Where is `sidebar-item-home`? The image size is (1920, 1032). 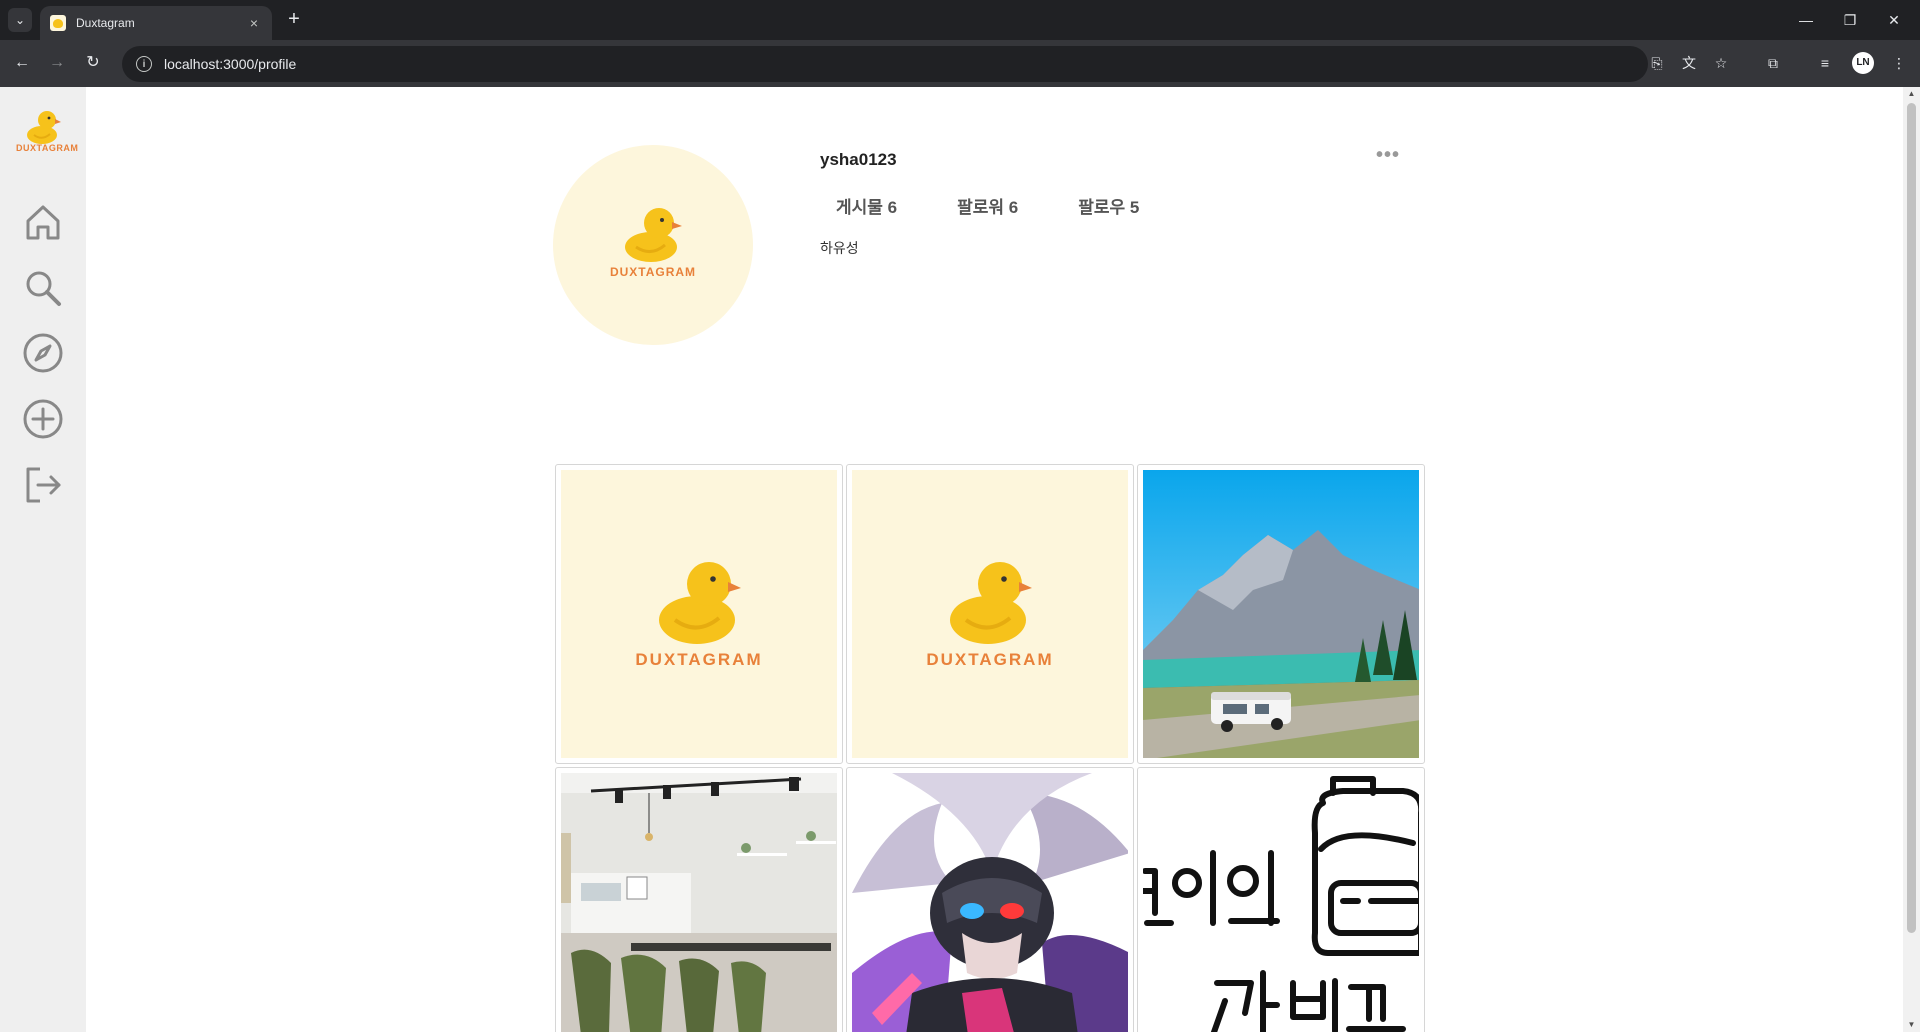 sidebar-item-home is located at coordinates (43, 222).